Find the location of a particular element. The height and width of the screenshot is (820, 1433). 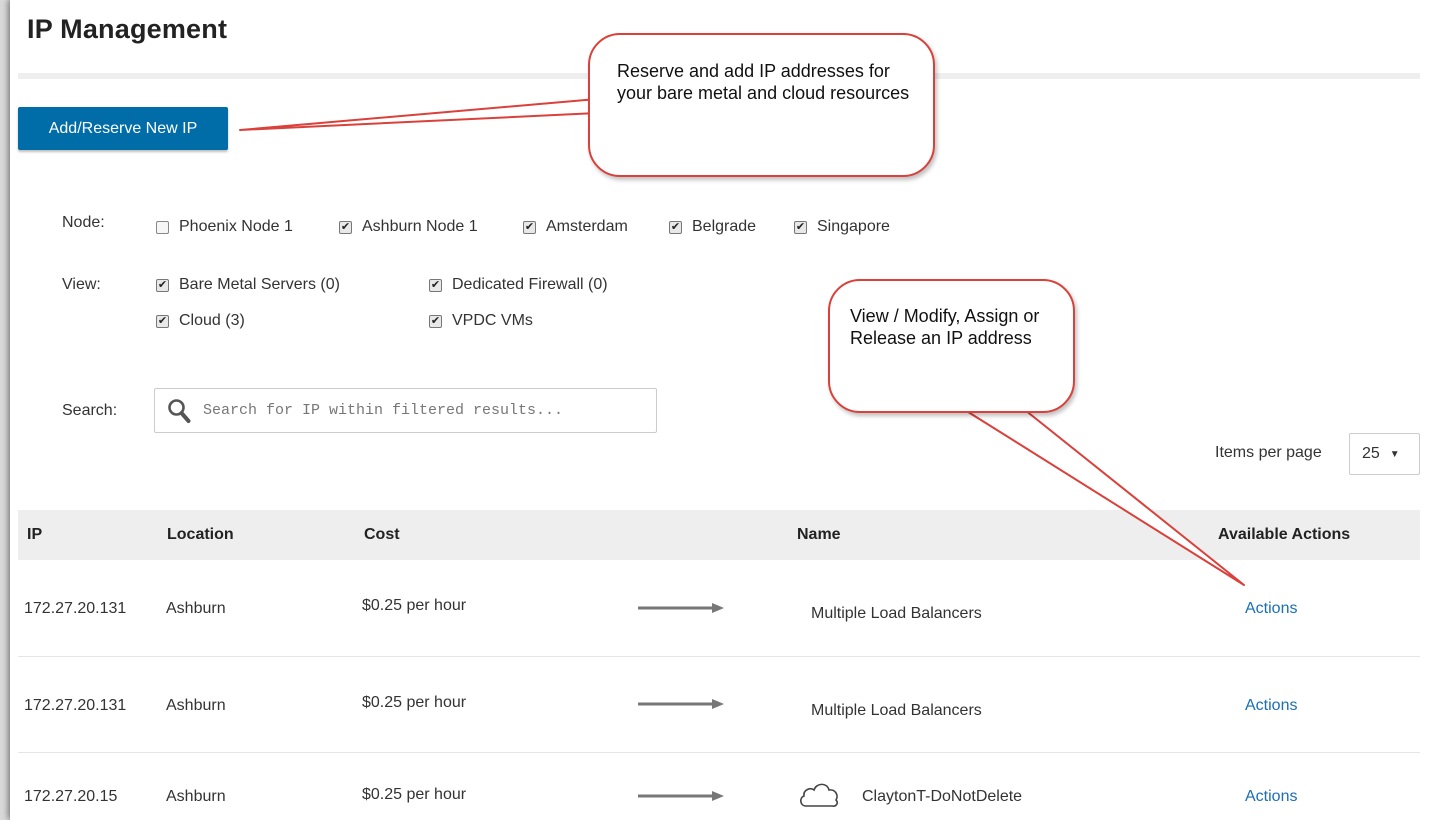

node-checkbox-singapore: ✔ Singapore is located at coordinates (842, 227).